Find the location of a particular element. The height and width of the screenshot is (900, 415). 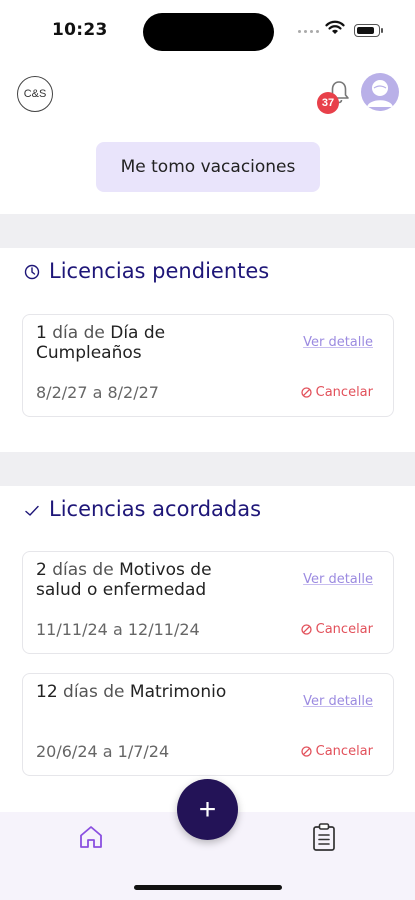

hero-section: Me tomo vacaciones is located at coordinates (207, 168).